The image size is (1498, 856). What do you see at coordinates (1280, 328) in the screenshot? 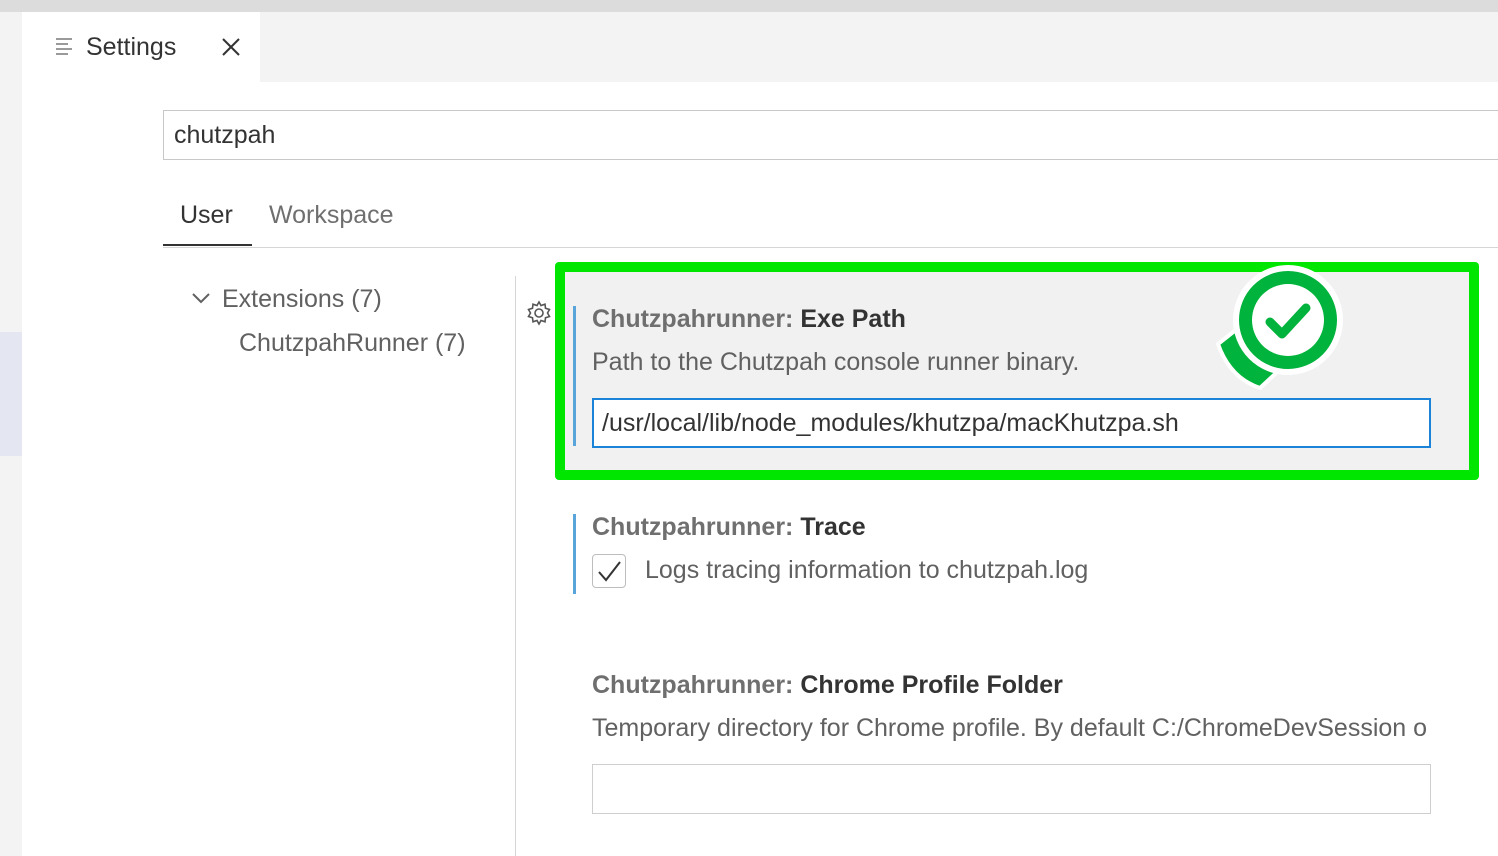
I see `success-check-badge-icon` at bounding box center [1280, 328].